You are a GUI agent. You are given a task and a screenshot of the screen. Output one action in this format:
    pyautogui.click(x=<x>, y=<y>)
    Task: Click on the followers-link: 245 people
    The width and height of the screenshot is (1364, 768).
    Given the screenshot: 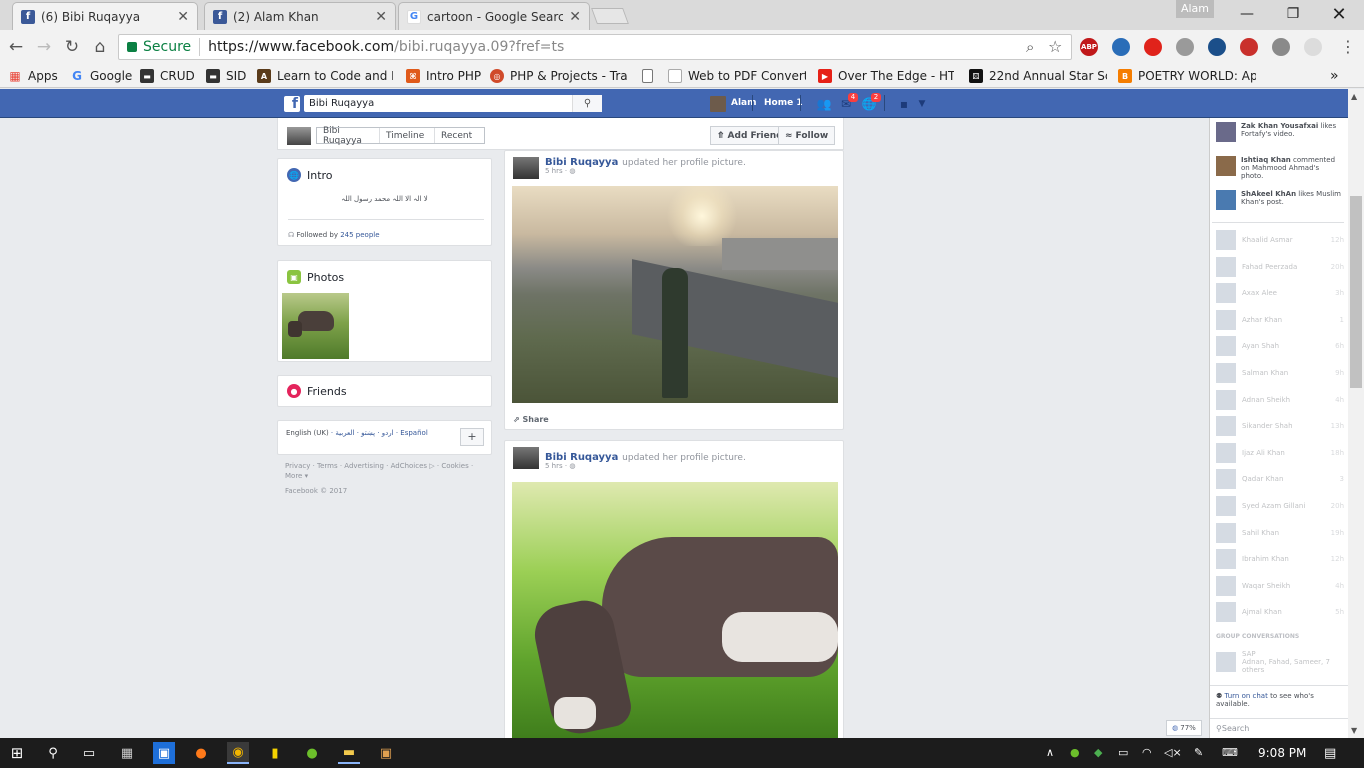 What is the action you would take?
    pyautogui.click(x=359, y=235)
    